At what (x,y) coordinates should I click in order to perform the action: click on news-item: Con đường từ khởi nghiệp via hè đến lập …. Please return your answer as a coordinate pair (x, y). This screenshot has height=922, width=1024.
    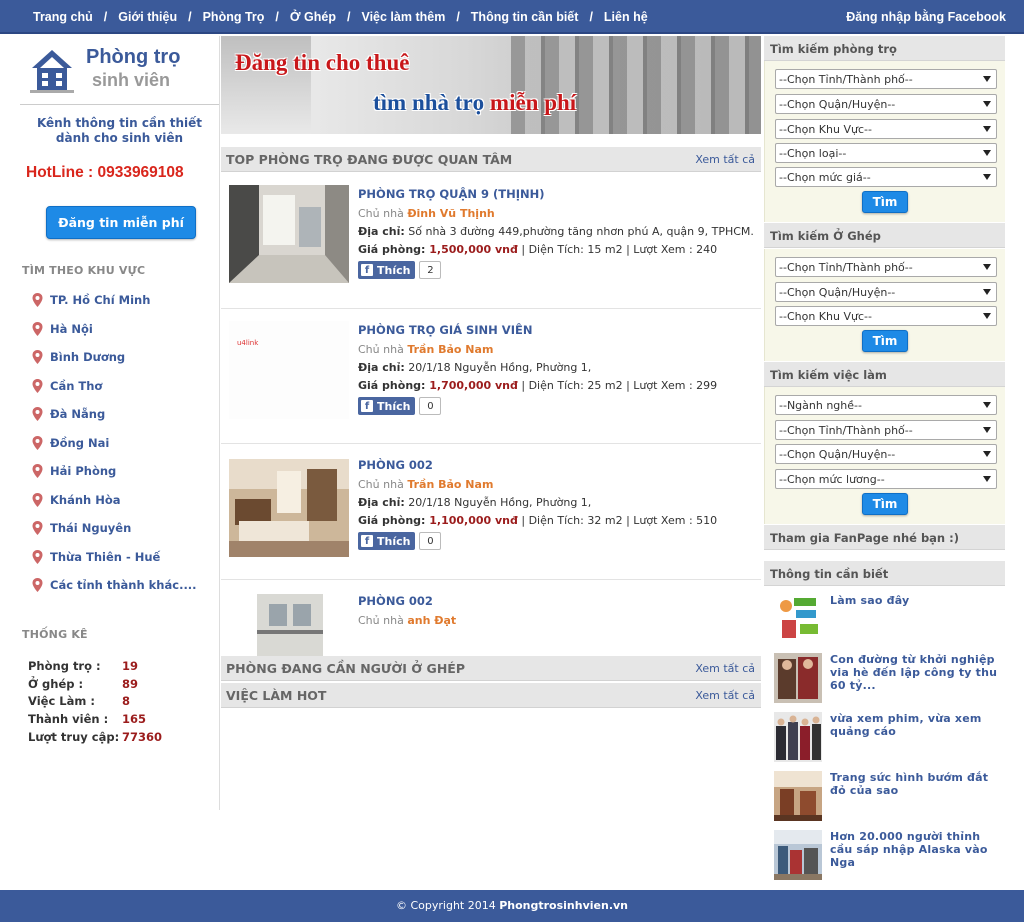
    Looking at the image, I should click on (886, 679).